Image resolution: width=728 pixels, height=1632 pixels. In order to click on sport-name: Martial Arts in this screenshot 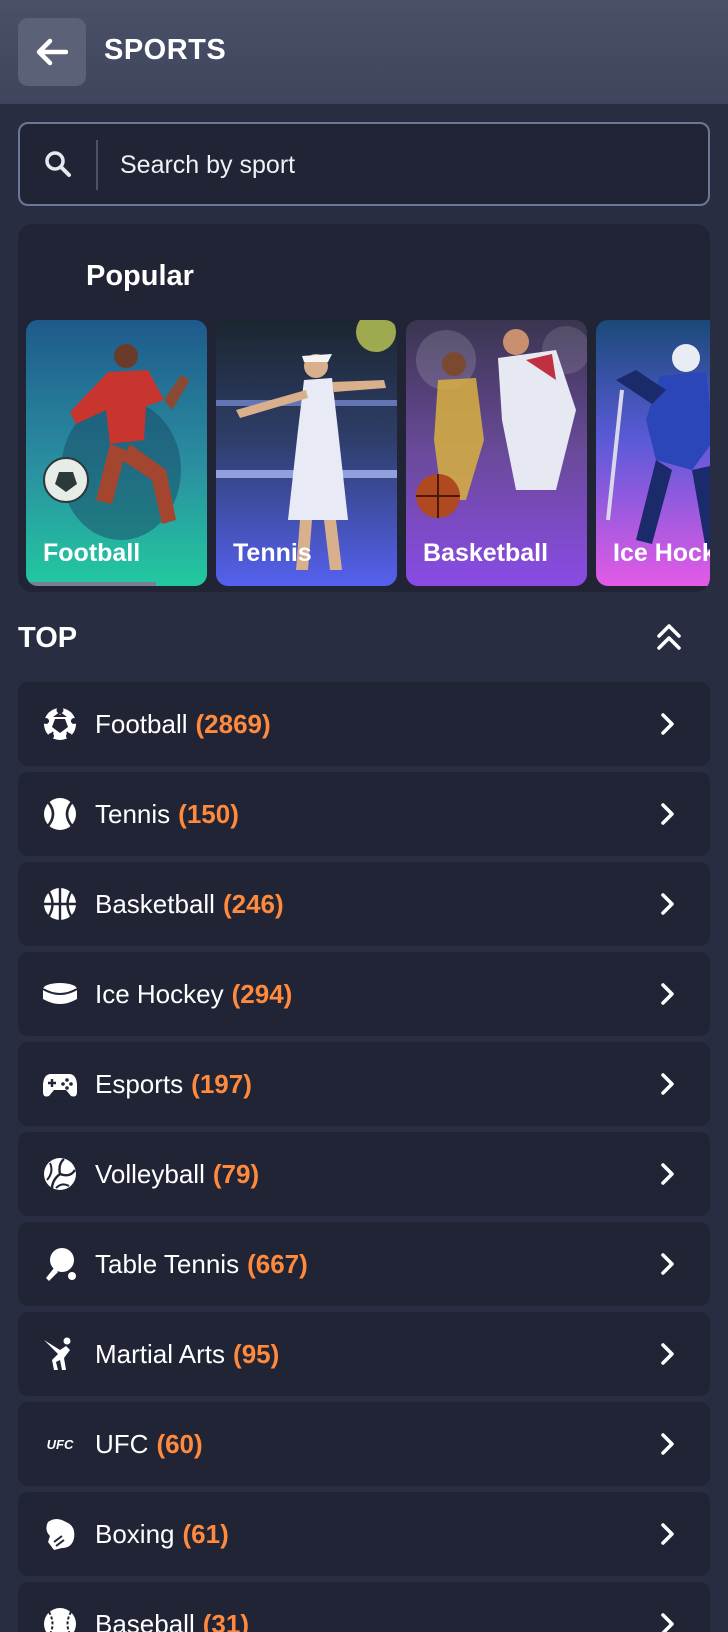, I will do `click(160, 1354)`.